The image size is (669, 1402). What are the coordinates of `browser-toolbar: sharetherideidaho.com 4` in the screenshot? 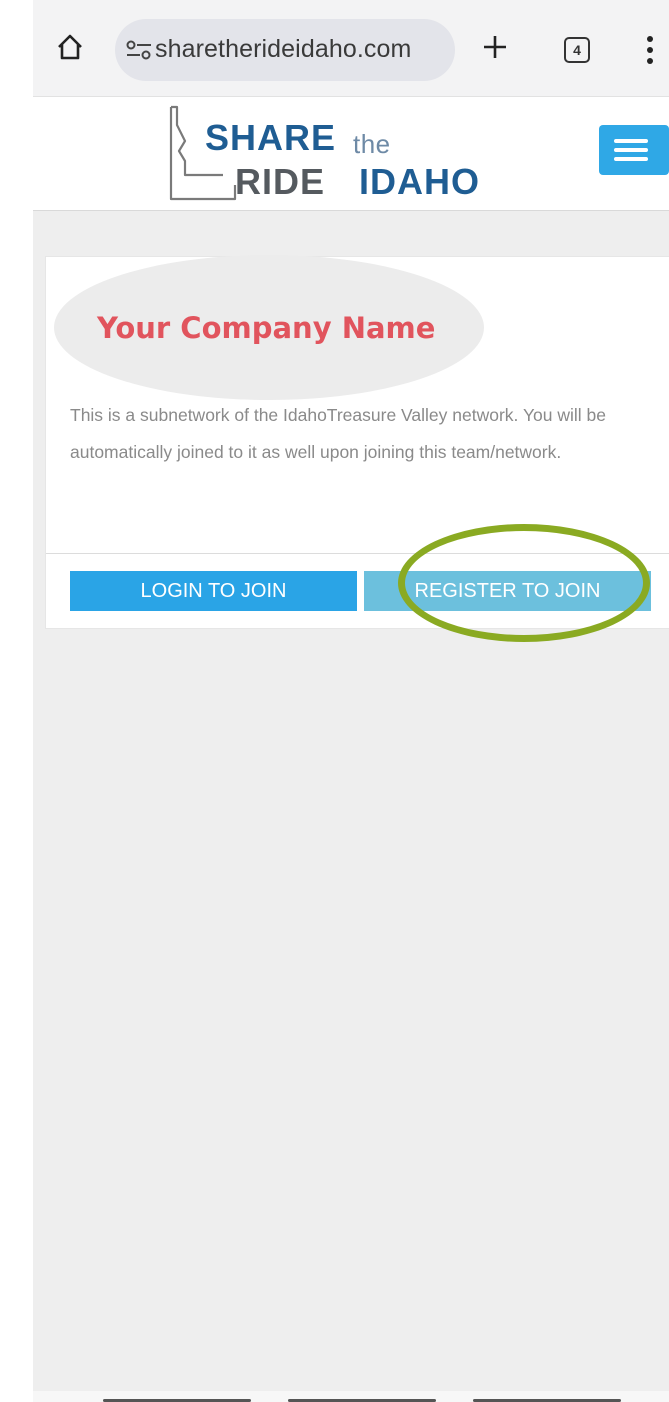 It's located at (351, 48).